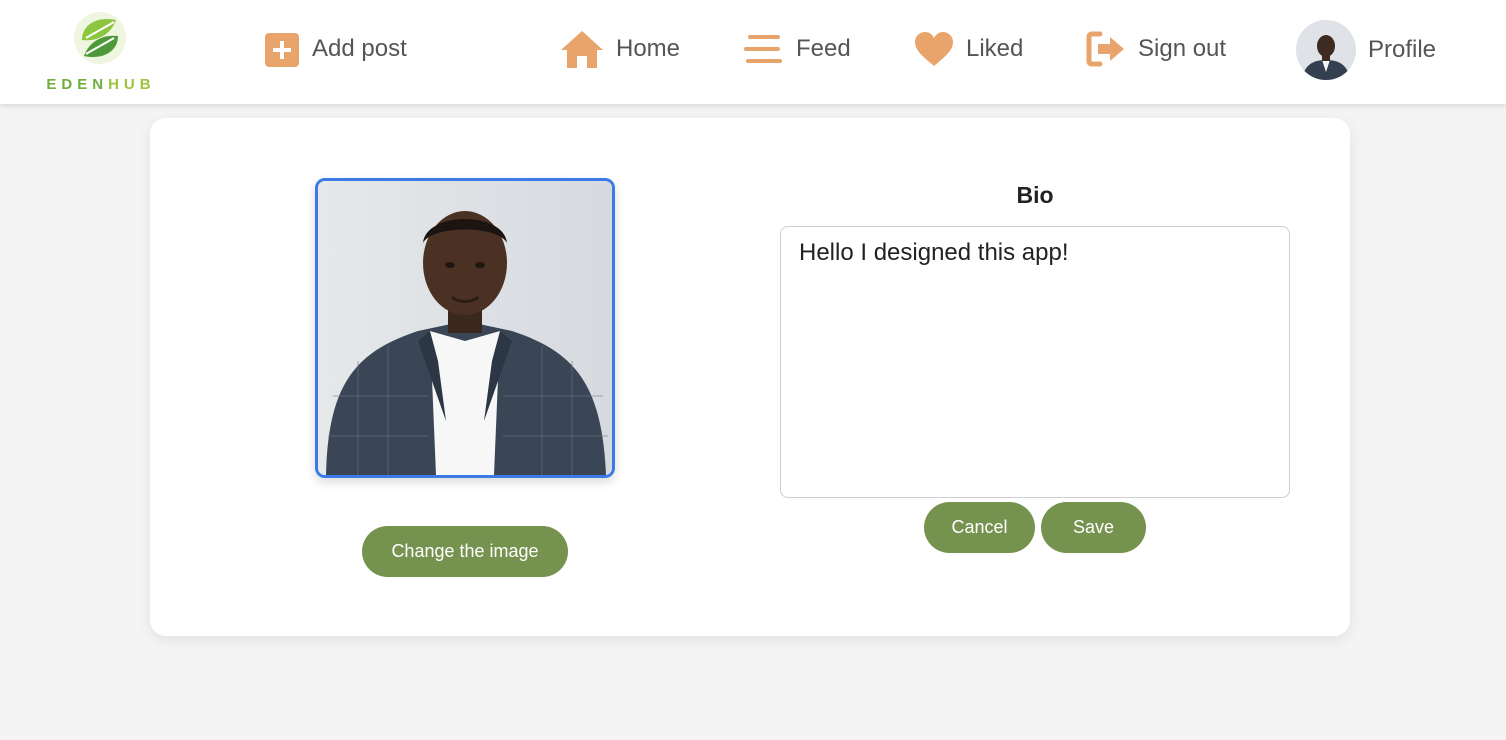 This screenshot has height=740, width=1506. I want to click on nav-liked-label: Liked, so click(995, 48).